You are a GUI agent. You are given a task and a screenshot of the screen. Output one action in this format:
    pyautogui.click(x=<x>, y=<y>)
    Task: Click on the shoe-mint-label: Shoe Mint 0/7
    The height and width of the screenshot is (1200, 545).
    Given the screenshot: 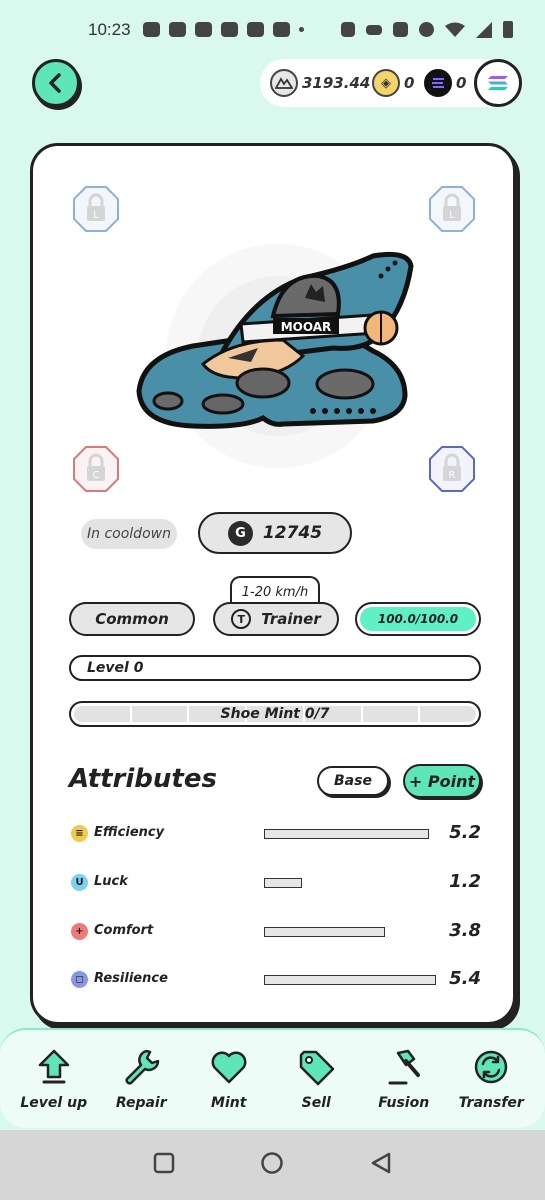 What is the action you would take?
    pyautogui.click(x=275, y=714)
    